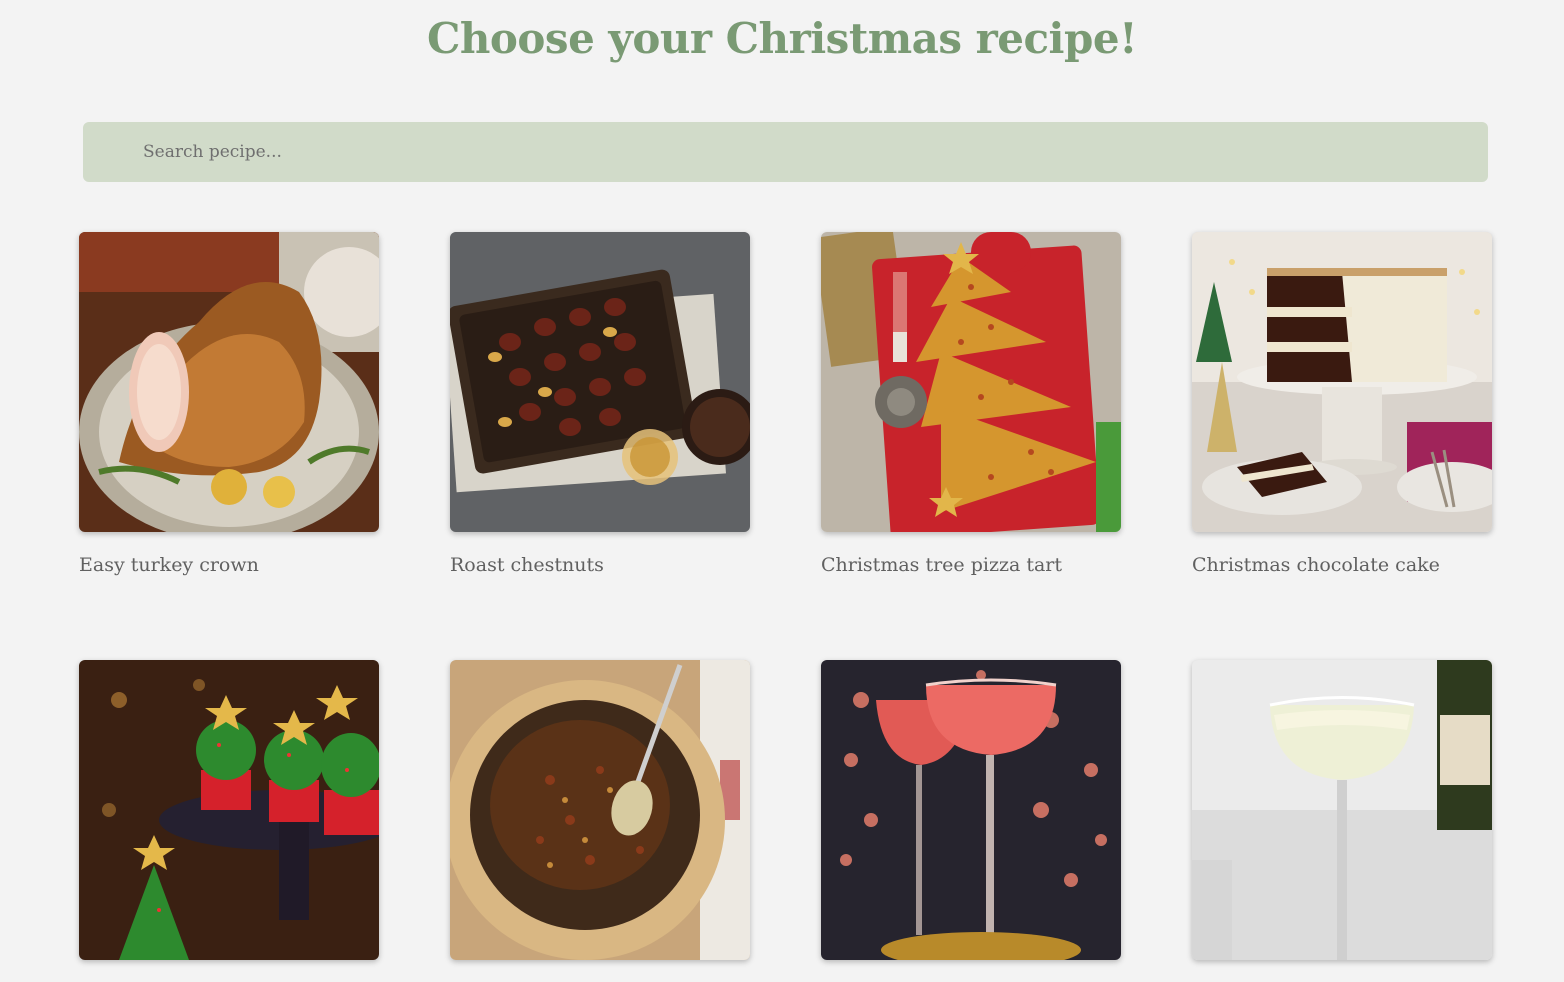 This screenshot has width=1564, height=982. Describe the element at coordinates (600, 565) in the screenshot. I see `recipe-title: Roast chestnuts` at that location.